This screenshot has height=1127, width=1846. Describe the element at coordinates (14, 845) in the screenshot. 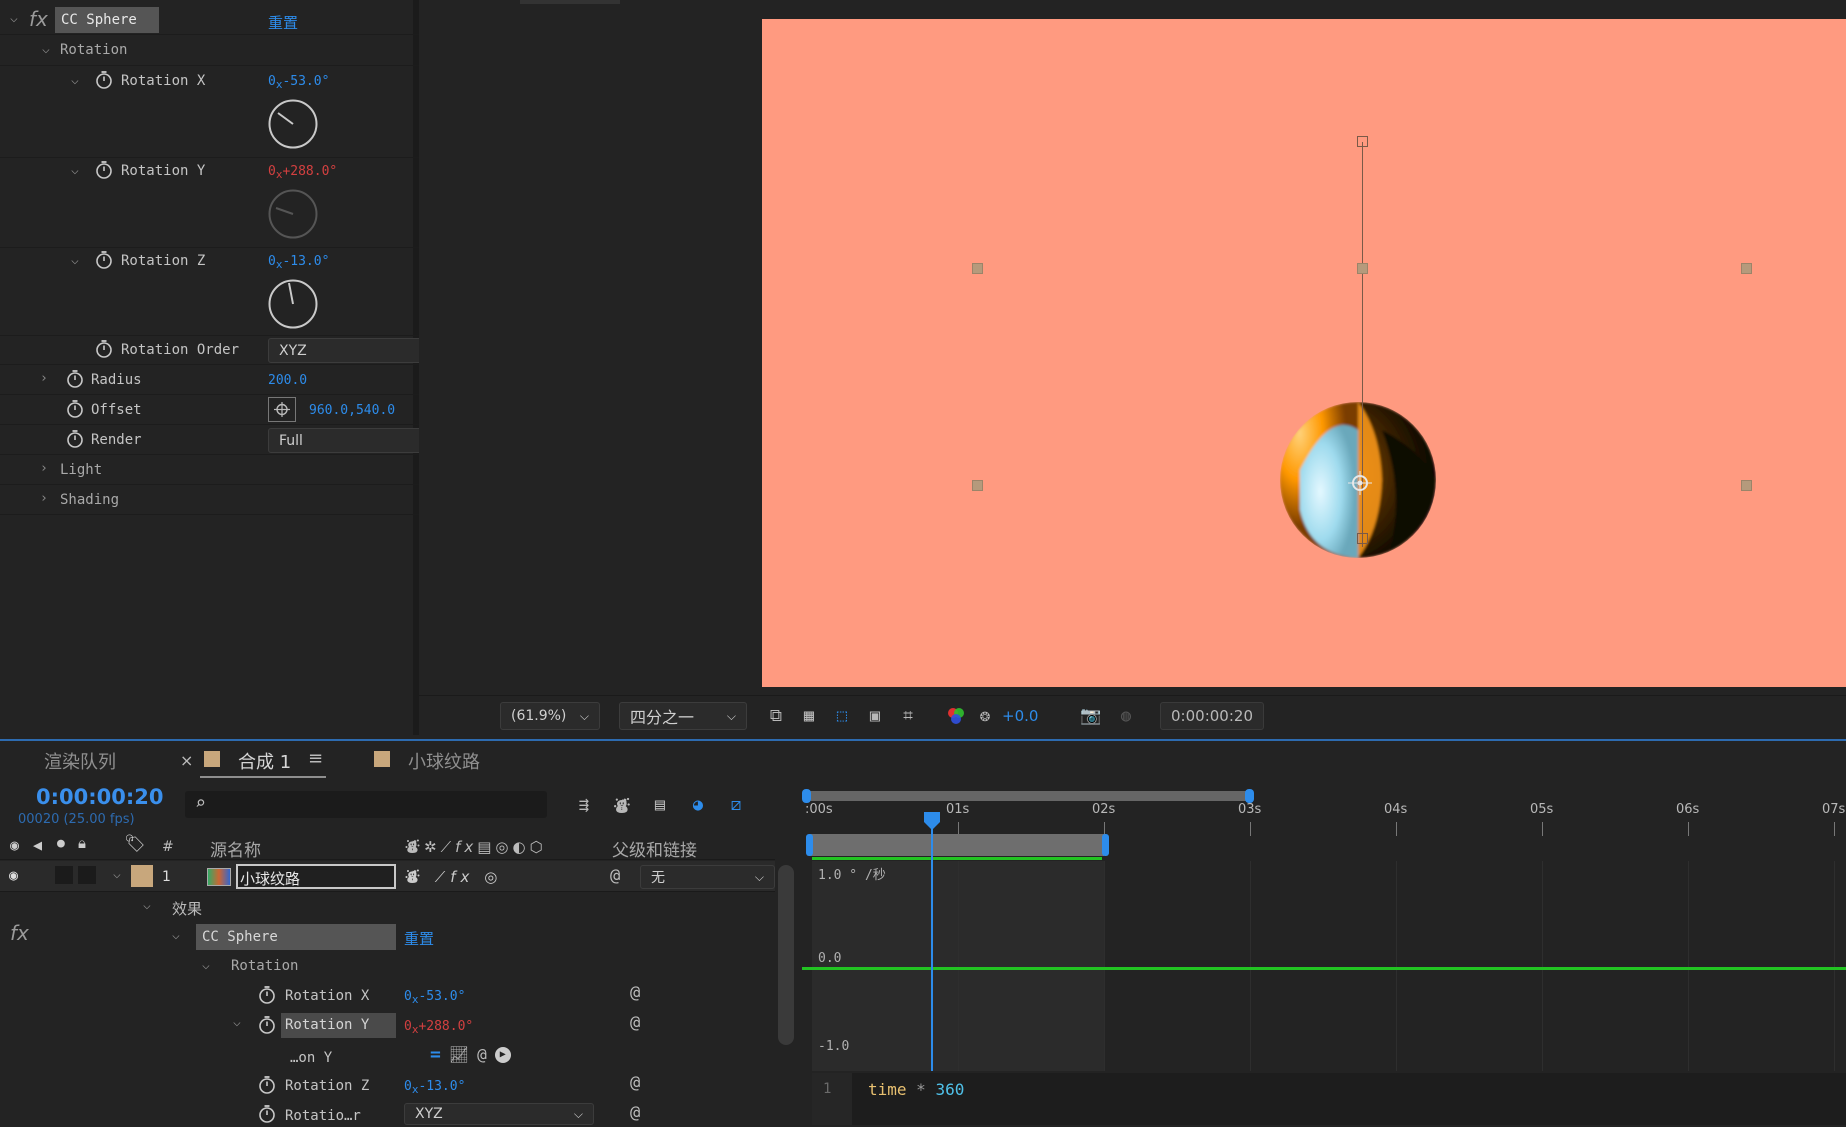

I see `eye-header-icon: ◉` at that location.